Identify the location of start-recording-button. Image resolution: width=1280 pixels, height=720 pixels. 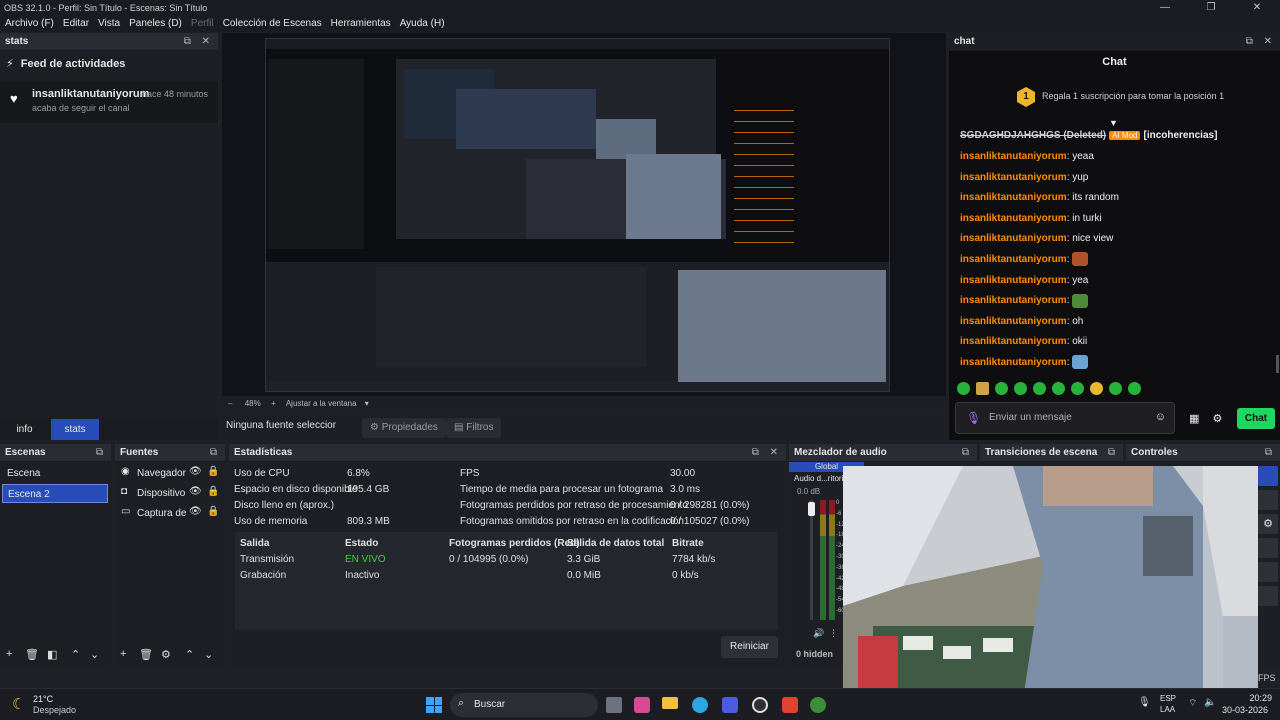
(1268, 500).